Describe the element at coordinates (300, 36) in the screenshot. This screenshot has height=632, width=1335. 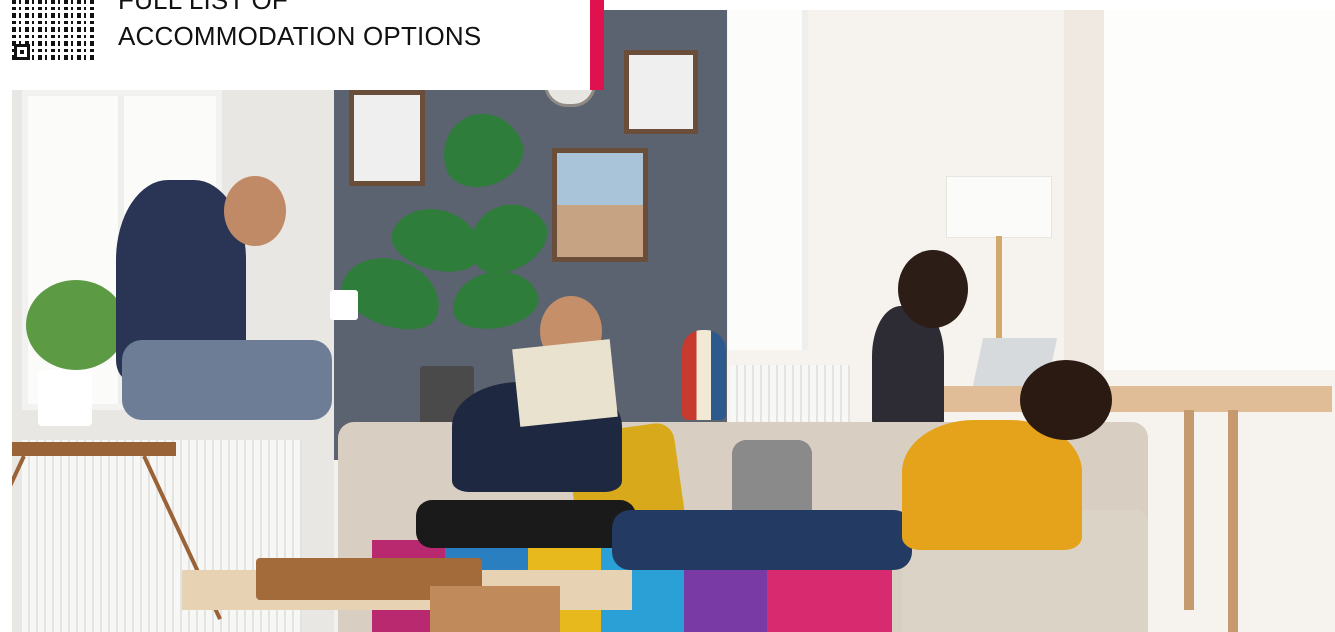
I see `heading-line-2: ACCOMMODATION OPTIONS` at that location.